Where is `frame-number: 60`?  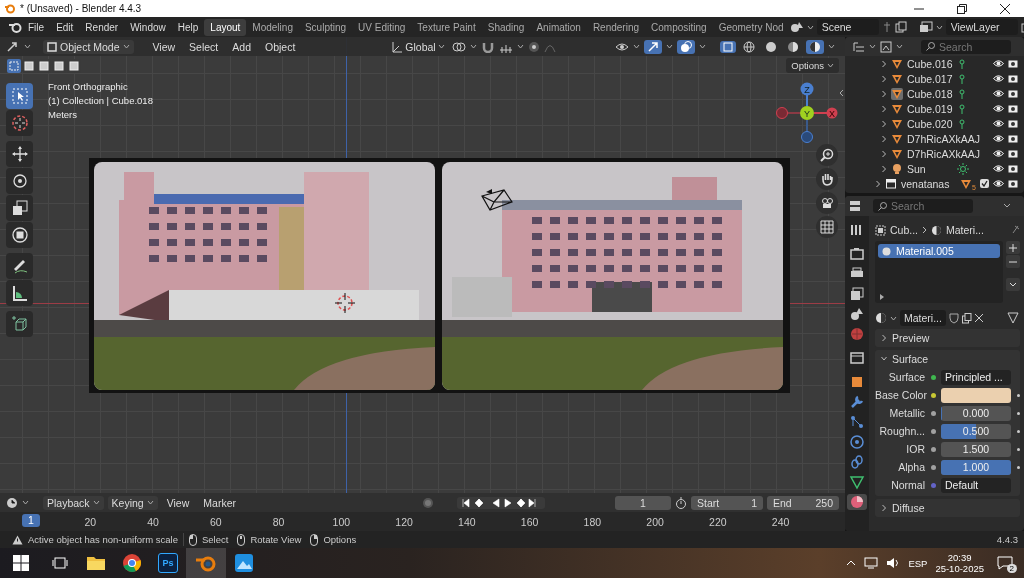
frame-number: 60 is located at coordinates (216, 521).